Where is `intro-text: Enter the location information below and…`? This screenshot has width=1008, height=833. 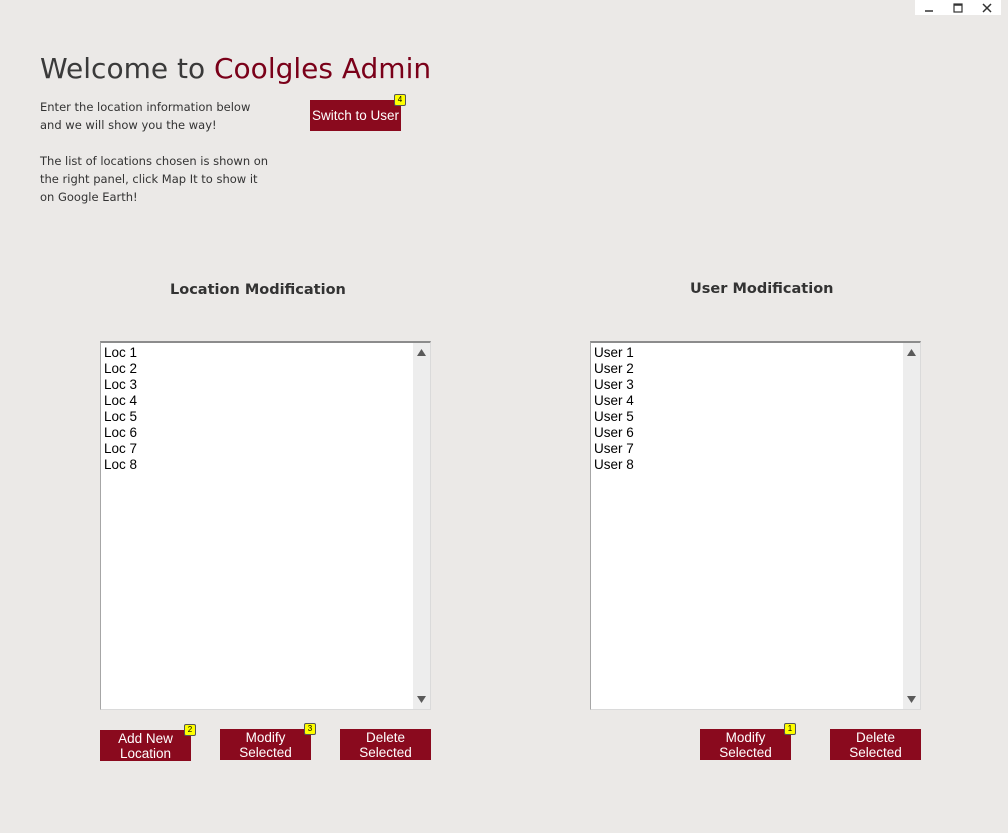
intro-text: Enter the location information below and… is located at coordinates (145, 116).